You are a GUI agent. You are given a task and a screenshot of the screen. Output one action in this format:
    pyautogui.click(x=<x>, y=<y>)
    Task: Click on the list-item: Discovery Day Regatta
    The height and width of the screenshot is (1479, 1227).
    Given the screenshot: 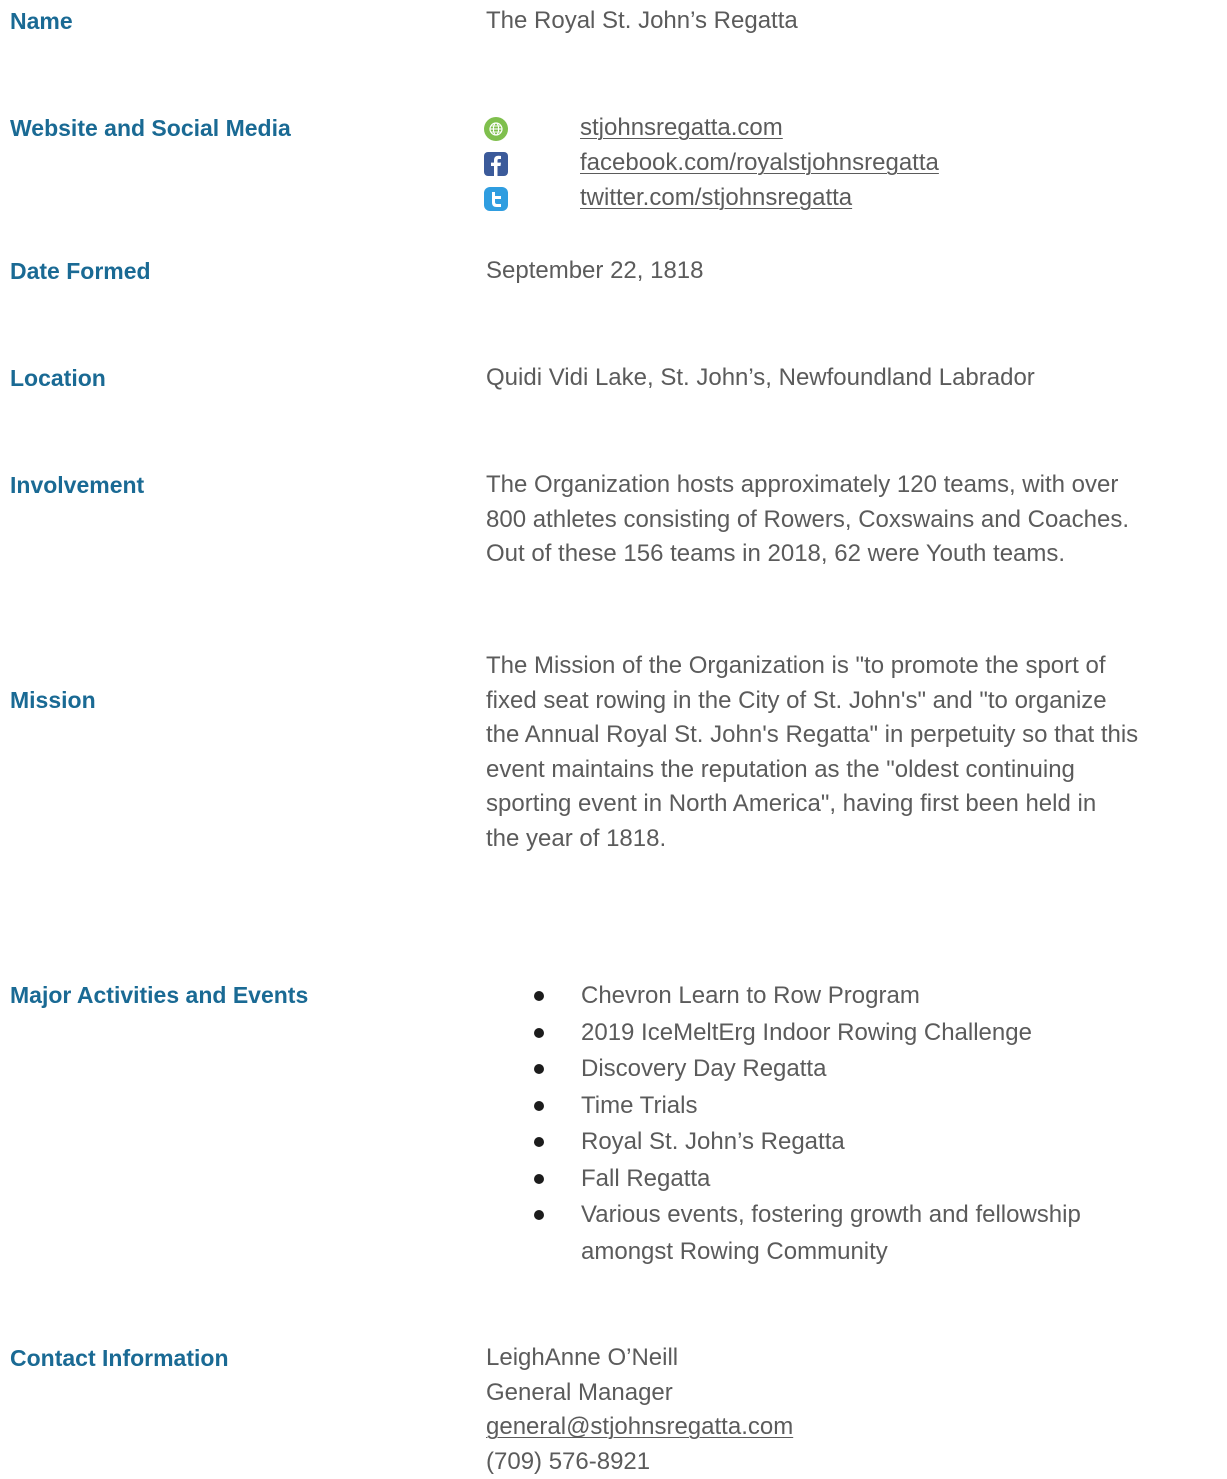 What is the action you would take?
    pyautogui.click(x=864, y=1069)
    